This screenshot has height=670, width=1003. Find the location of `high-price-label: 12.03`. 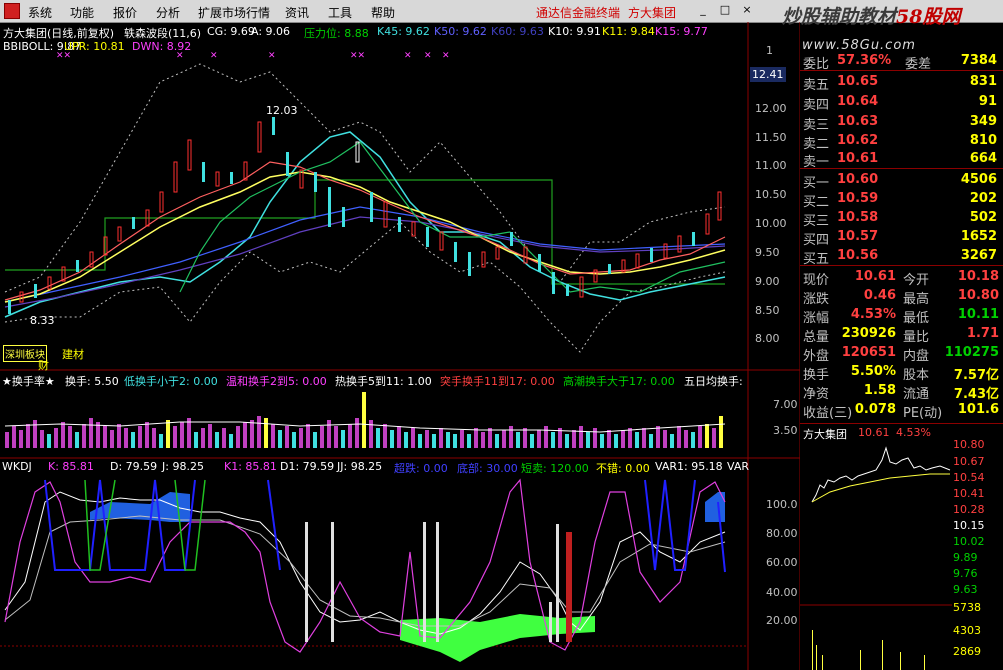

high-price-label: 12.03 is located at coordinates (282, 110).